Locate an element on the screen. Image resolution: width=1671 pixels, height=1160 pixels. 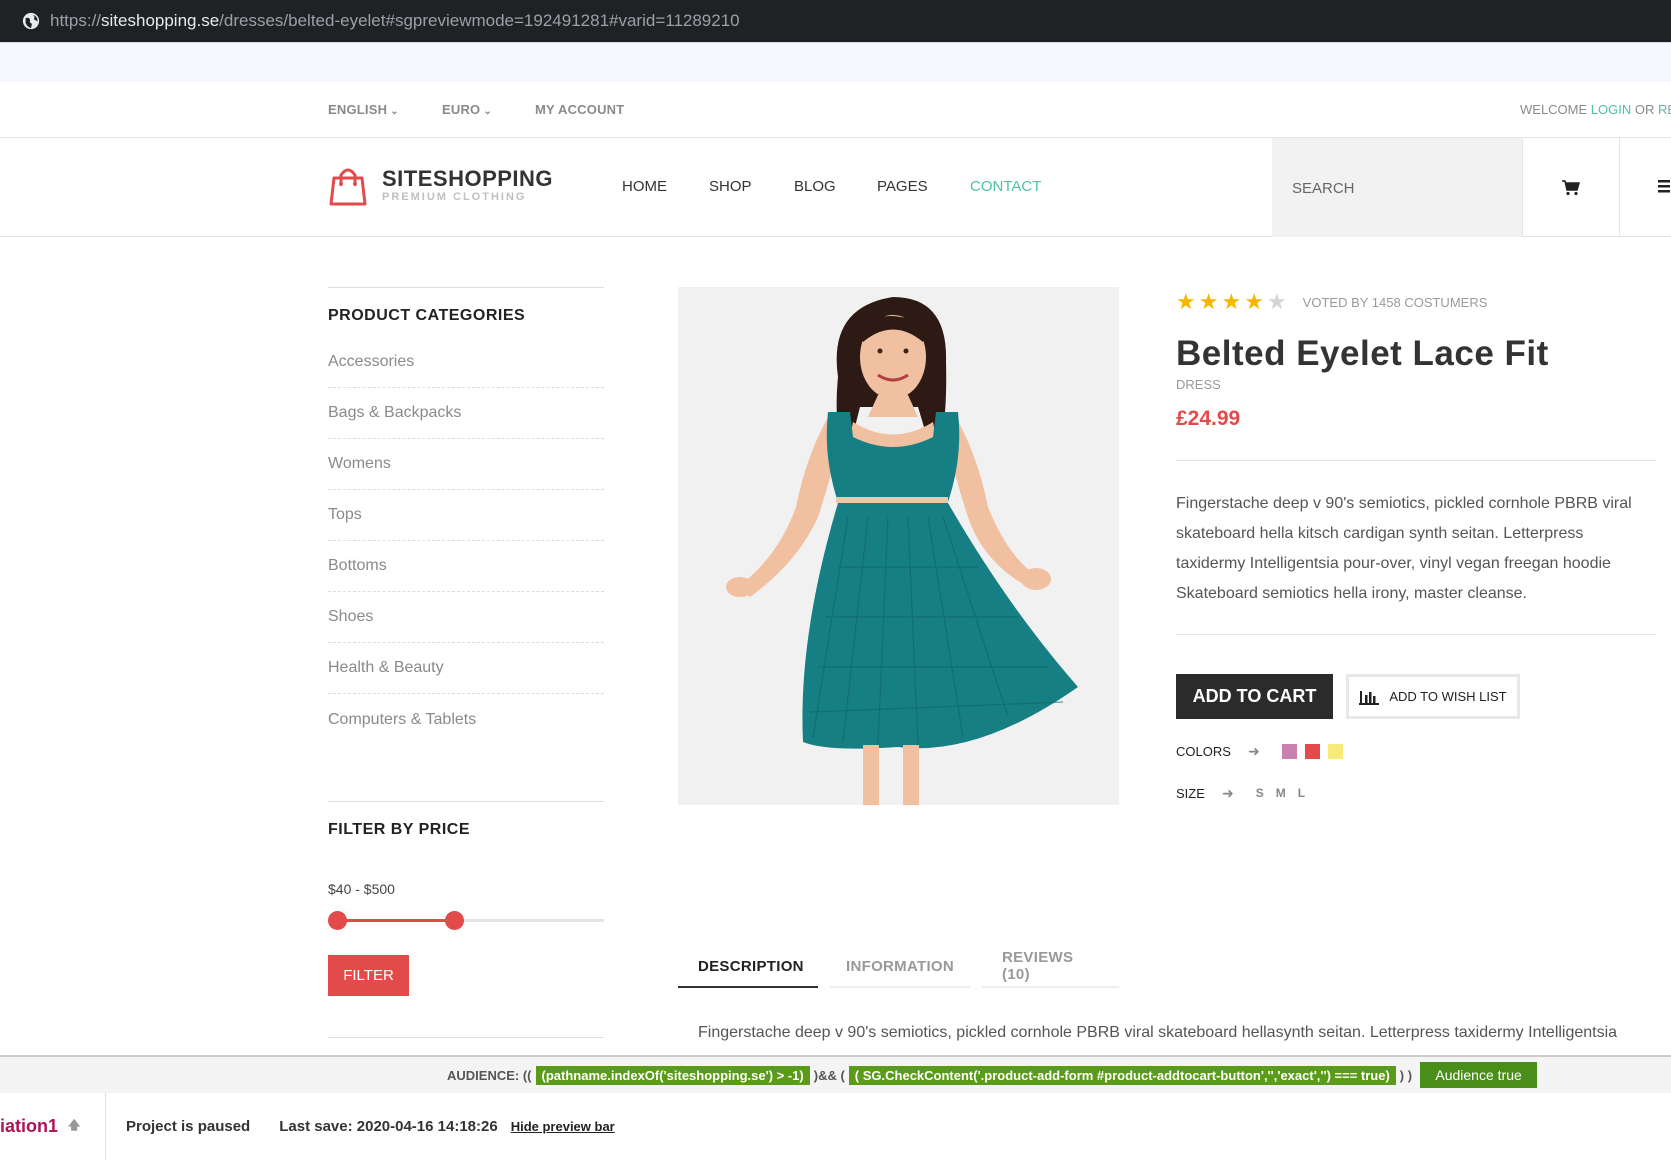
preview-strip is located at coordinates (835, 62).